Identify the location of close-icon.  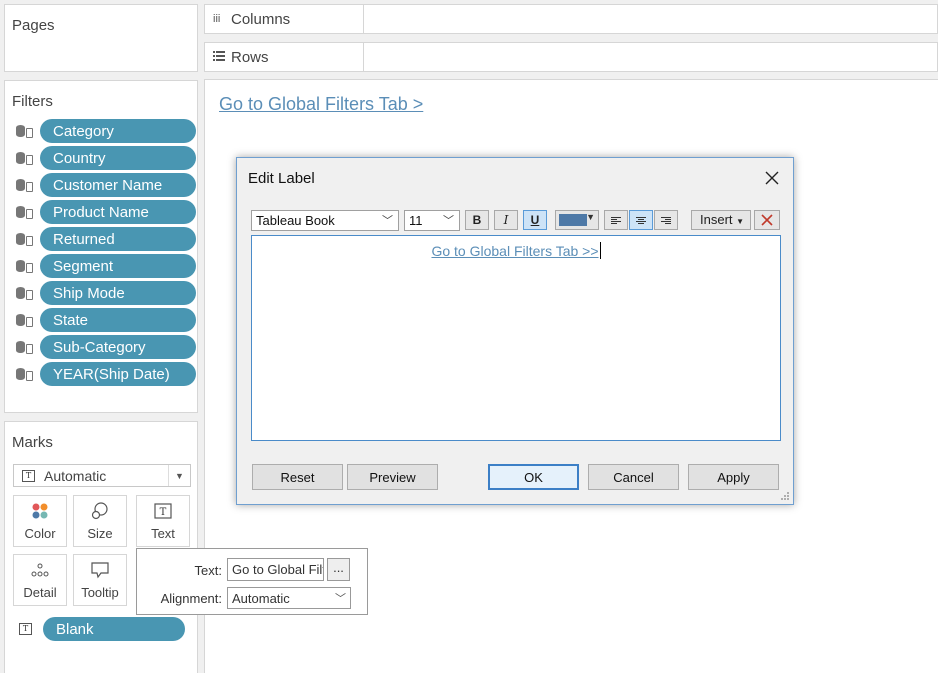
(772, 178).